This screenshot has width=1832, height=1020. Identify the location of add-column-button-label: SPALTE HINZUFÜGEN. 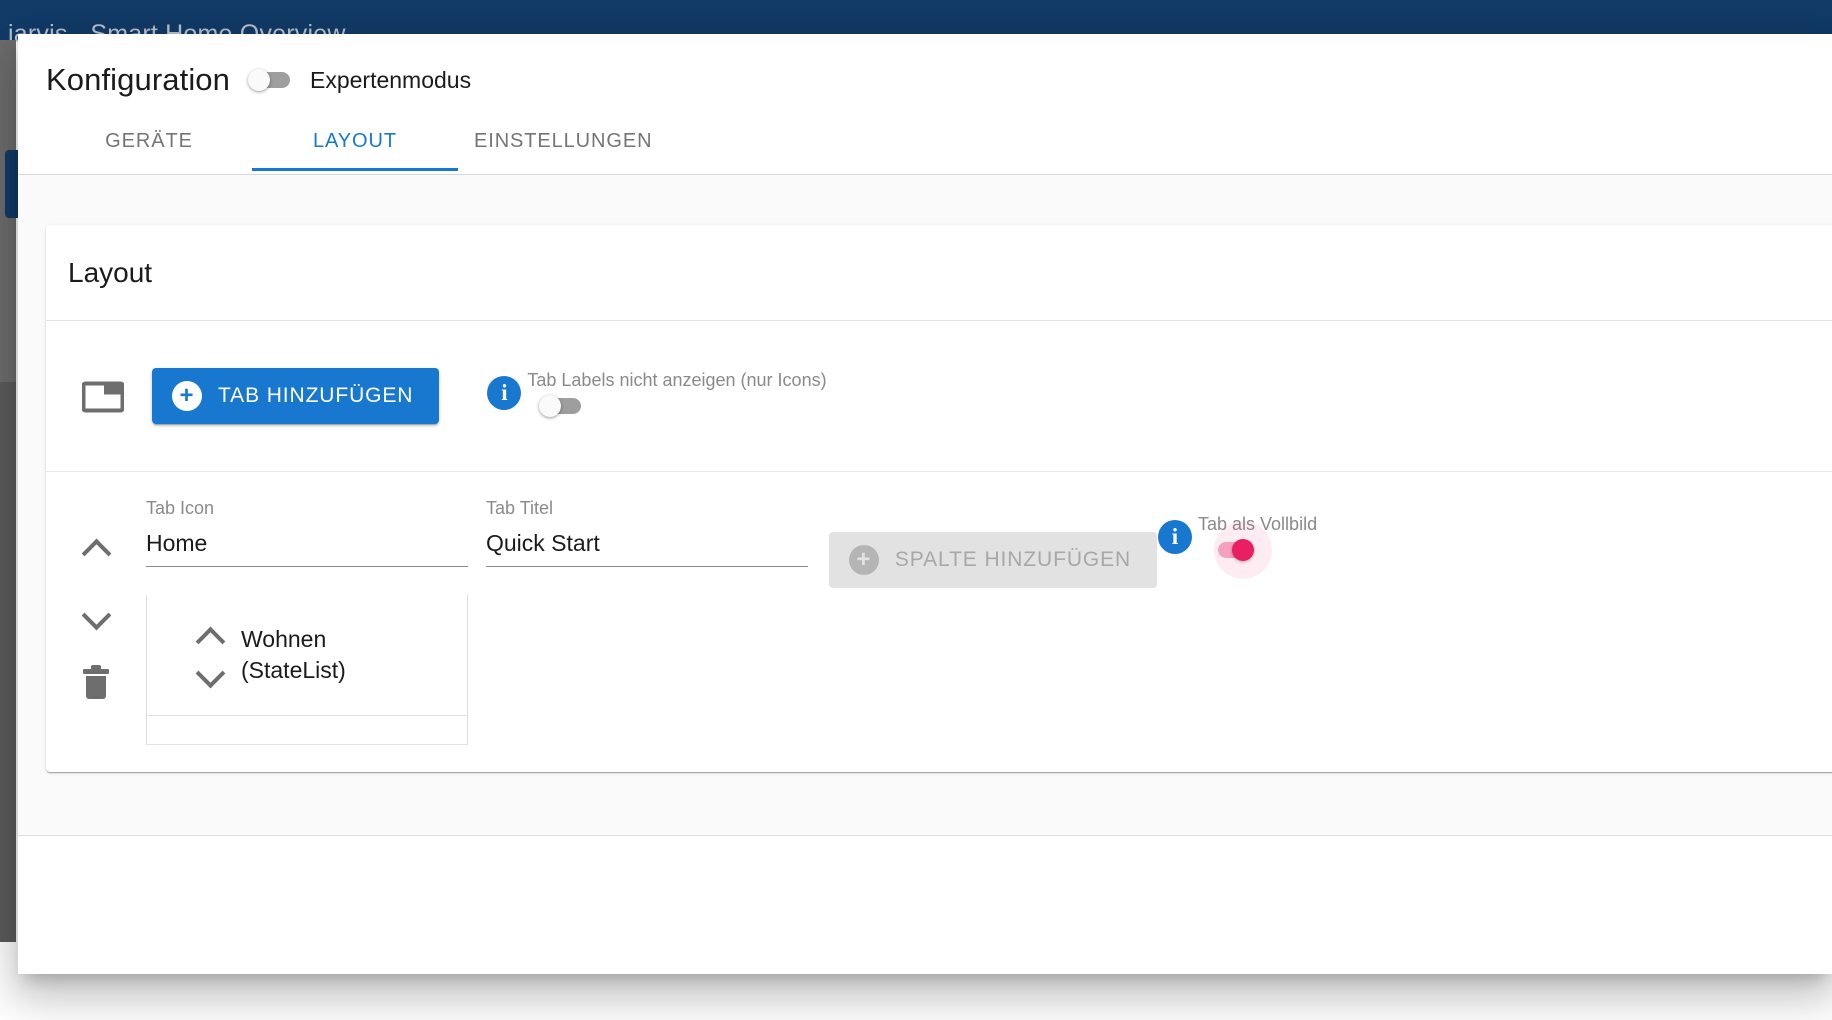
(1013, 559).